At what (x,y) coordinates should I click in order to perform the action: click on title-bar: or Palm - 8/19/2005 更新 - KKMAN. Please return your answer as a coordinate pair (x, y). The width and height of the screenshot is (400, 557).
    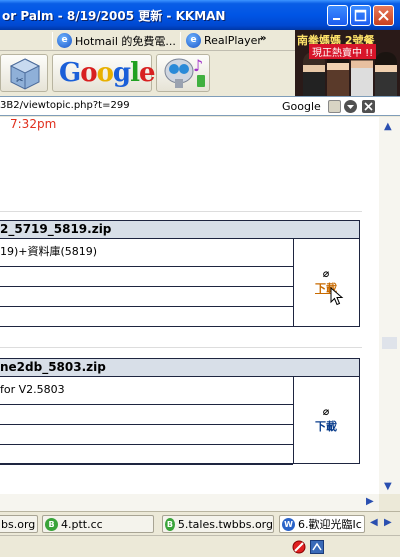
    Looking at the image, I should click on (200, 15).